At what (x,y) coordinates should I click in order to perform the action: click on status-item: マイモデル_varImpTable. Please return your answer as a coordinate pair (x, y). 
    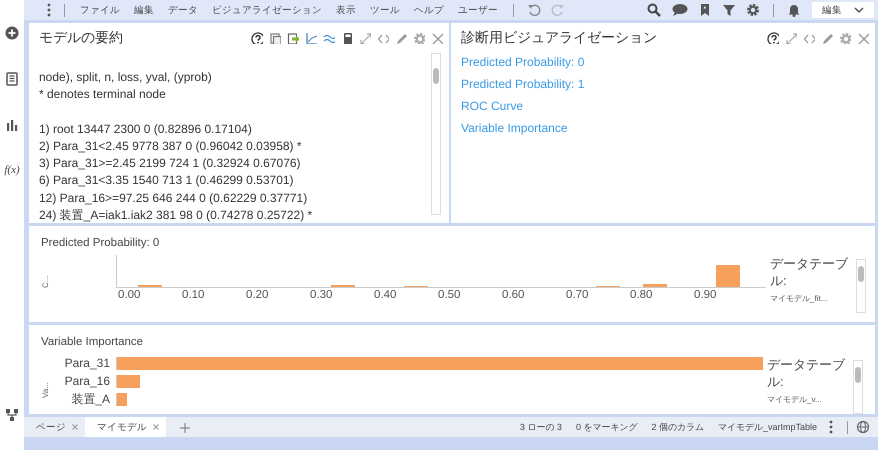
    Looking at the image, I should click on (767, 427).